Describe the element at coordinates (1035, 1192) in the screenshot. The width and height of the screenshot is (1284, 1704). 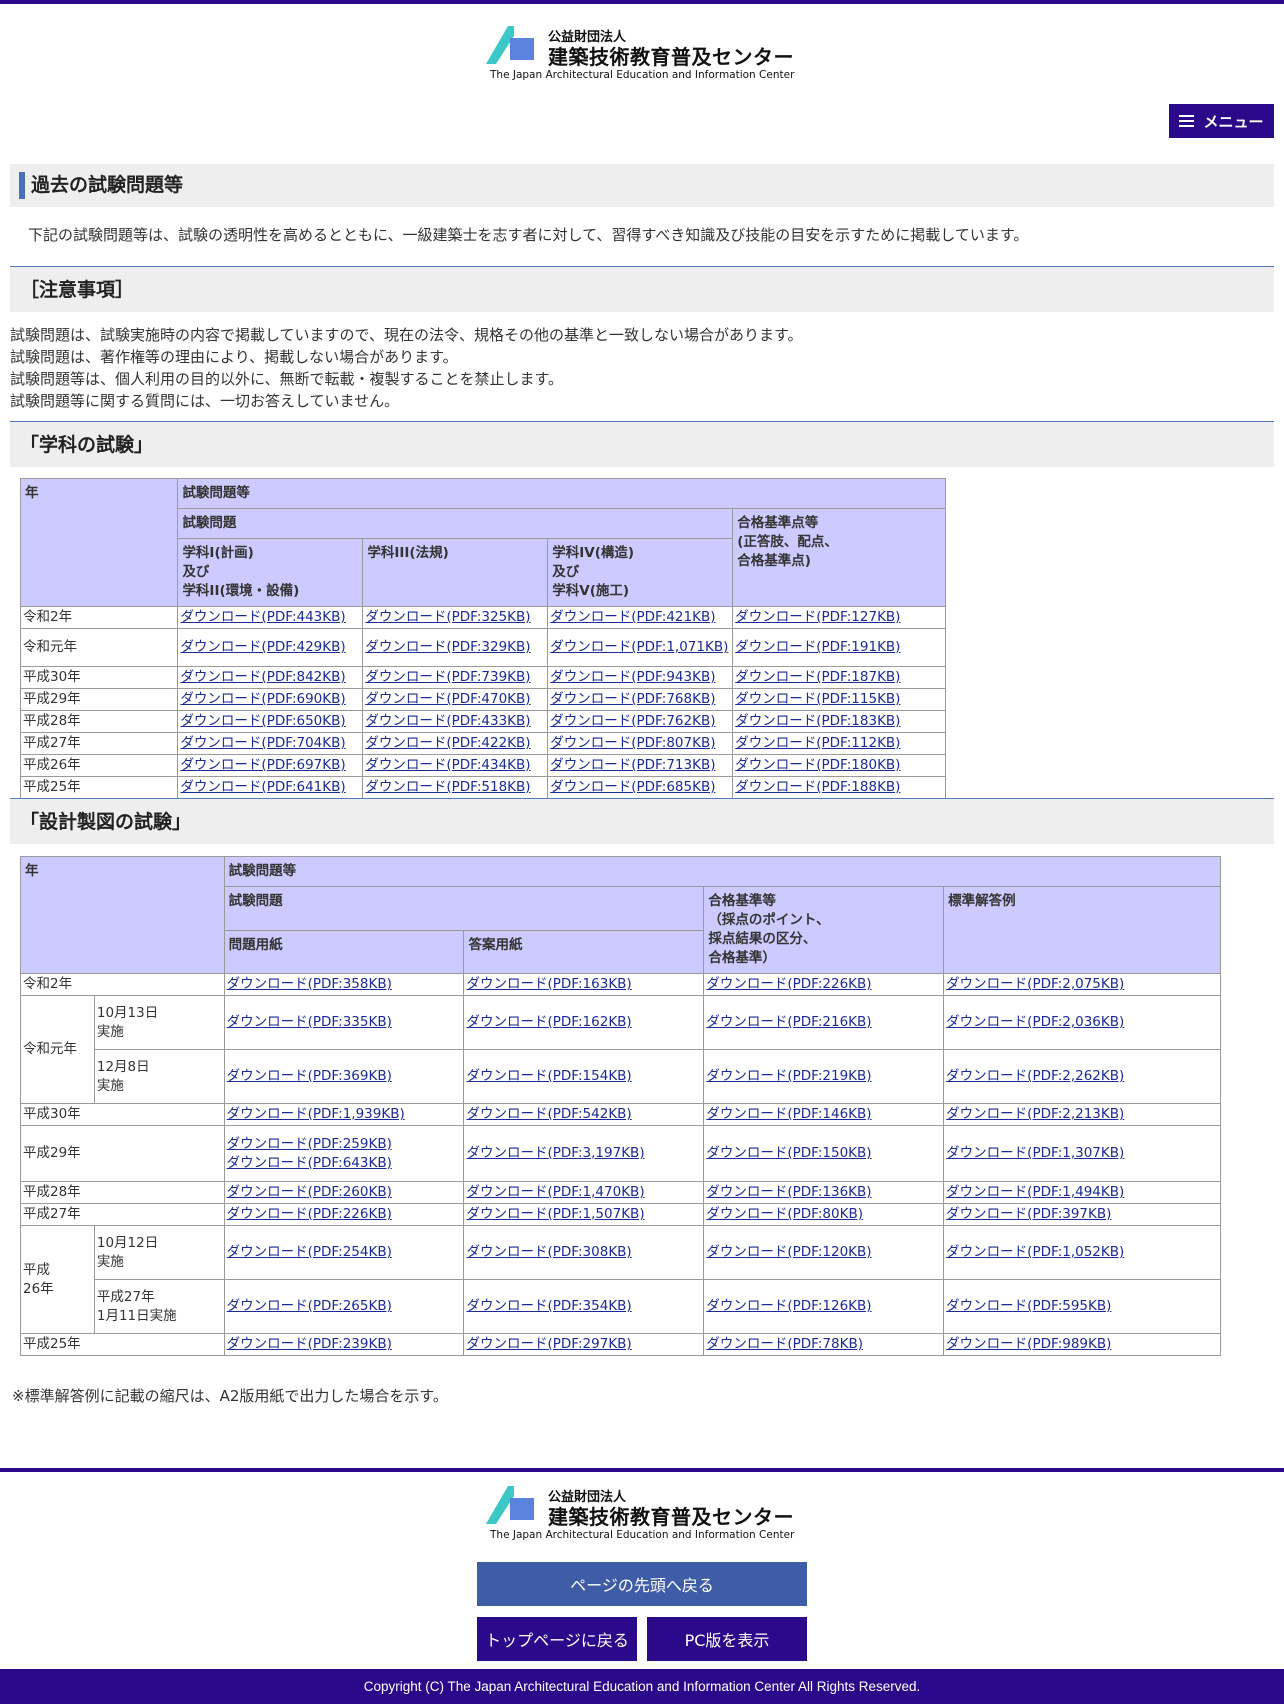
I see `download-link: ダウンロード(PDF:1,494KB)` at that location.